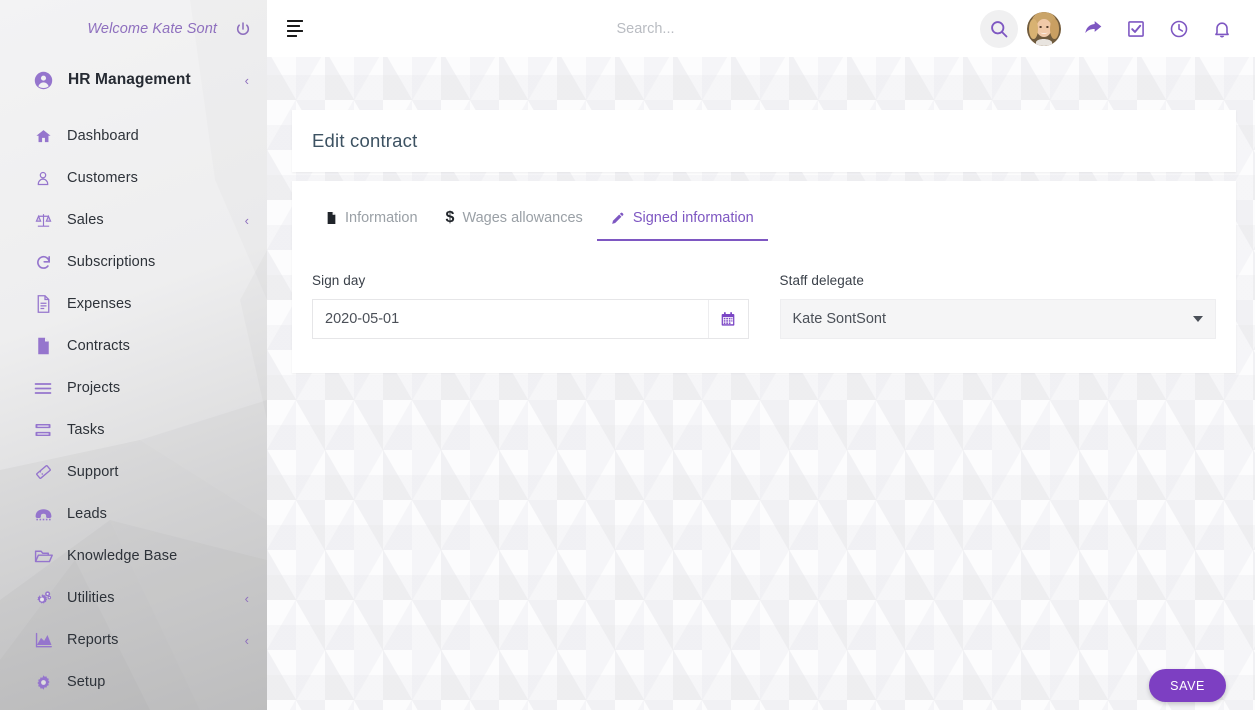 Image resolution: width=1255 pixels, height=710 pixels. Describe the element at coordinates (94, 388) in the screenshot. I see `sidebar-item-label: Projects` at that location.